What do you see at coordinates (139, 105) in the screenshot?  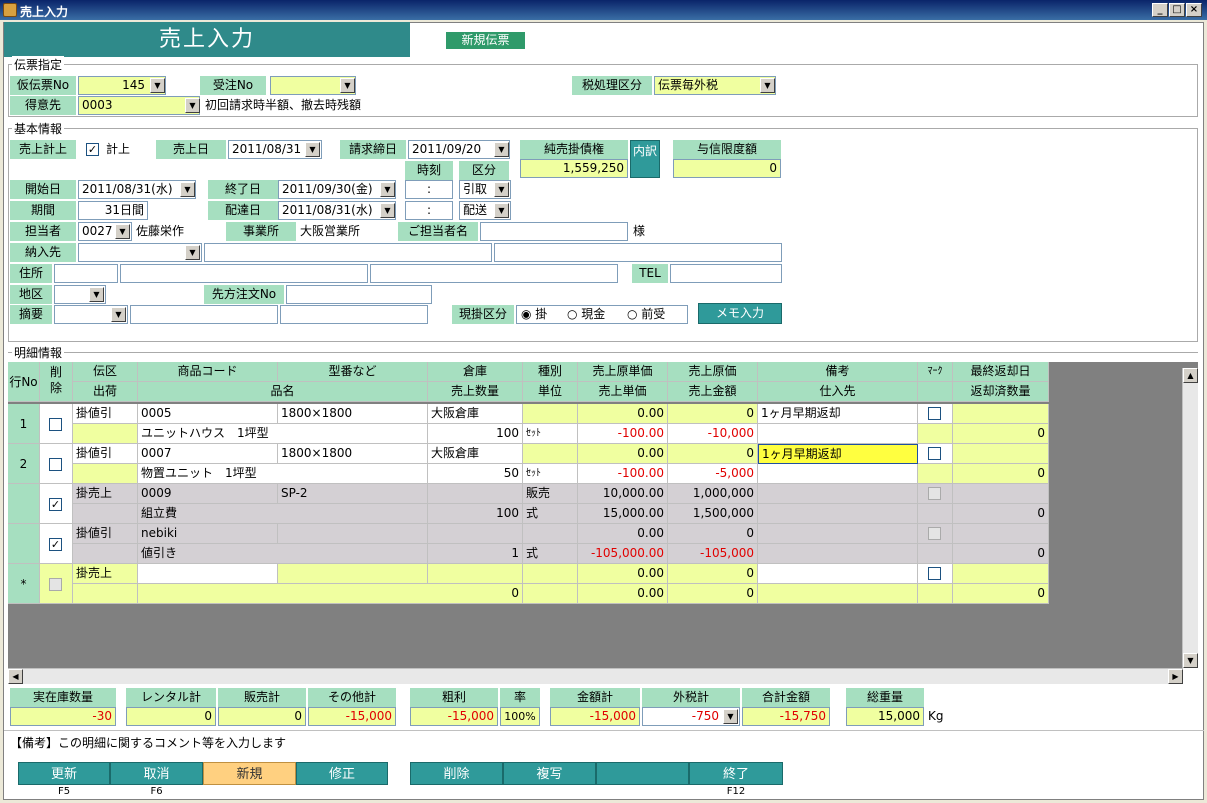 I see `customer-code-input: 0003` at bounding box center [139, 105].